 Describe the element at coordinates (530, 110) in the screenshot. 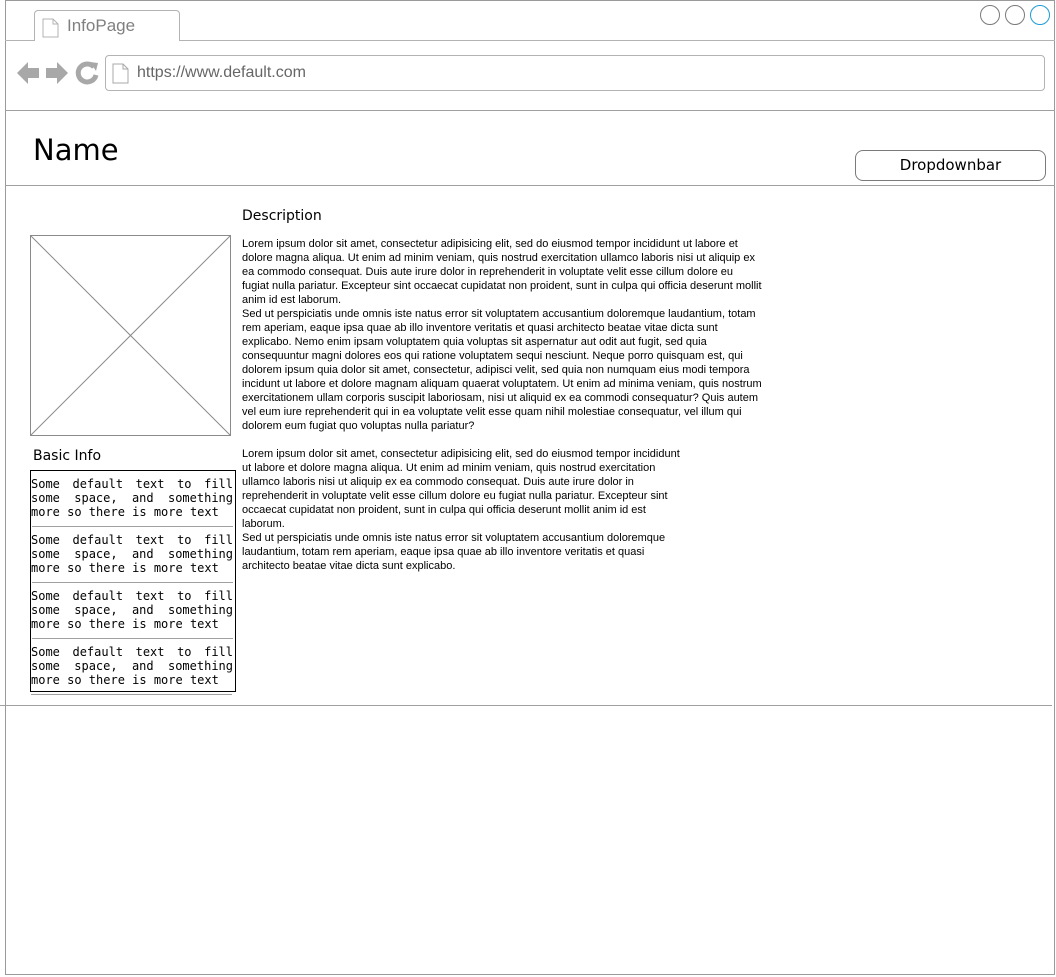

I see `toolbar-divider` at that location.